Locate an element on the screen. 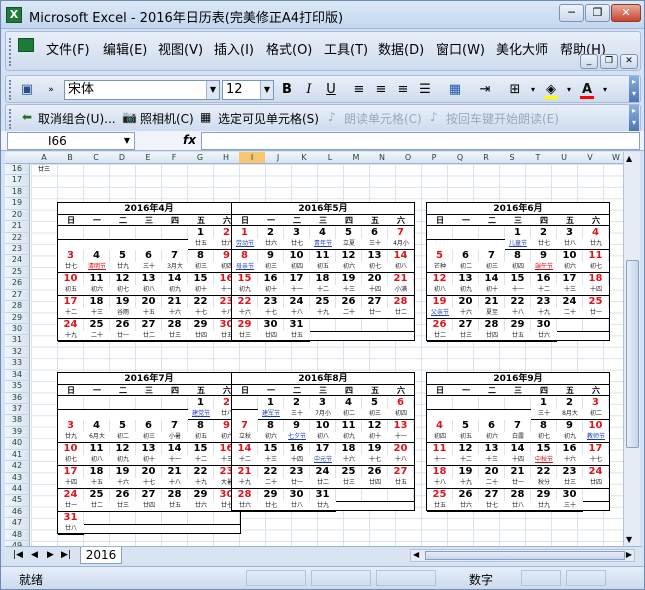 This screenshot has width=645, height=590. day-cell: 29 is located at coordinates (201, 495).